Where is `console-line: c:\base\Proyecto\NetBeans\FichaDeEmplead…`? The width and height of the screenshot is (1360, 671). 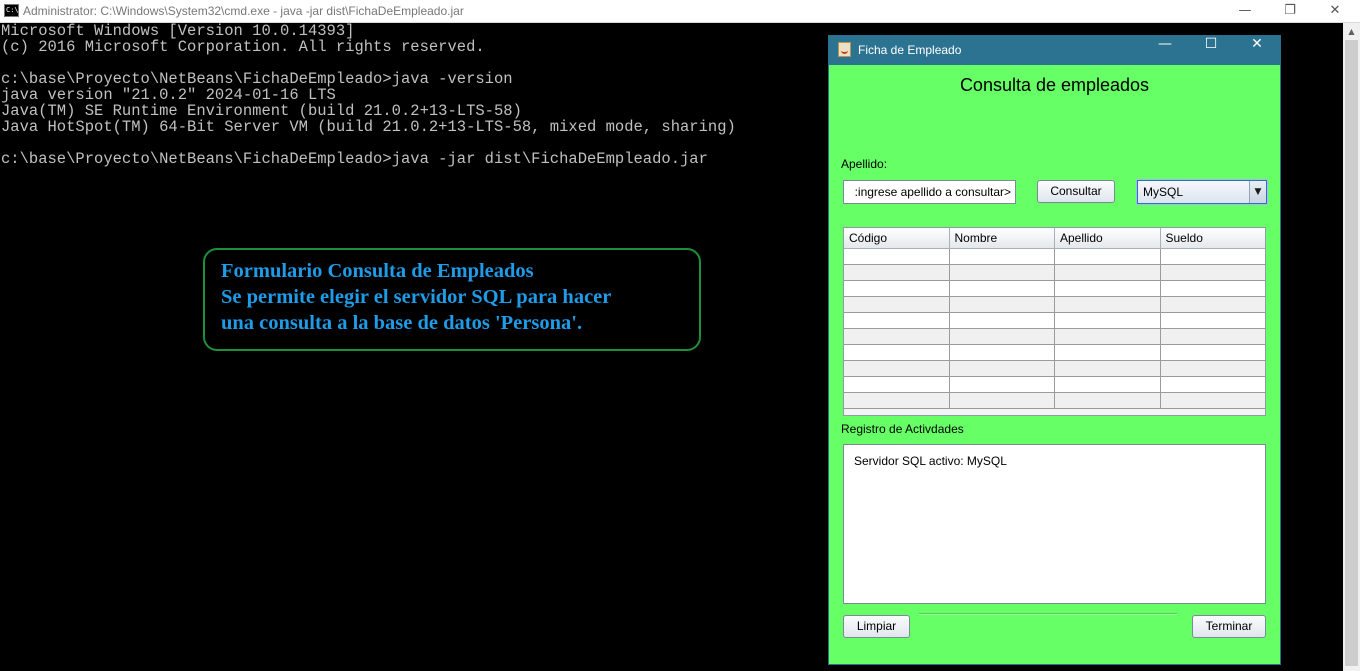
console-line: c:\base\Proyecto\NetBeans\FichaDeEmplead… is located at coordinates (354, 159).